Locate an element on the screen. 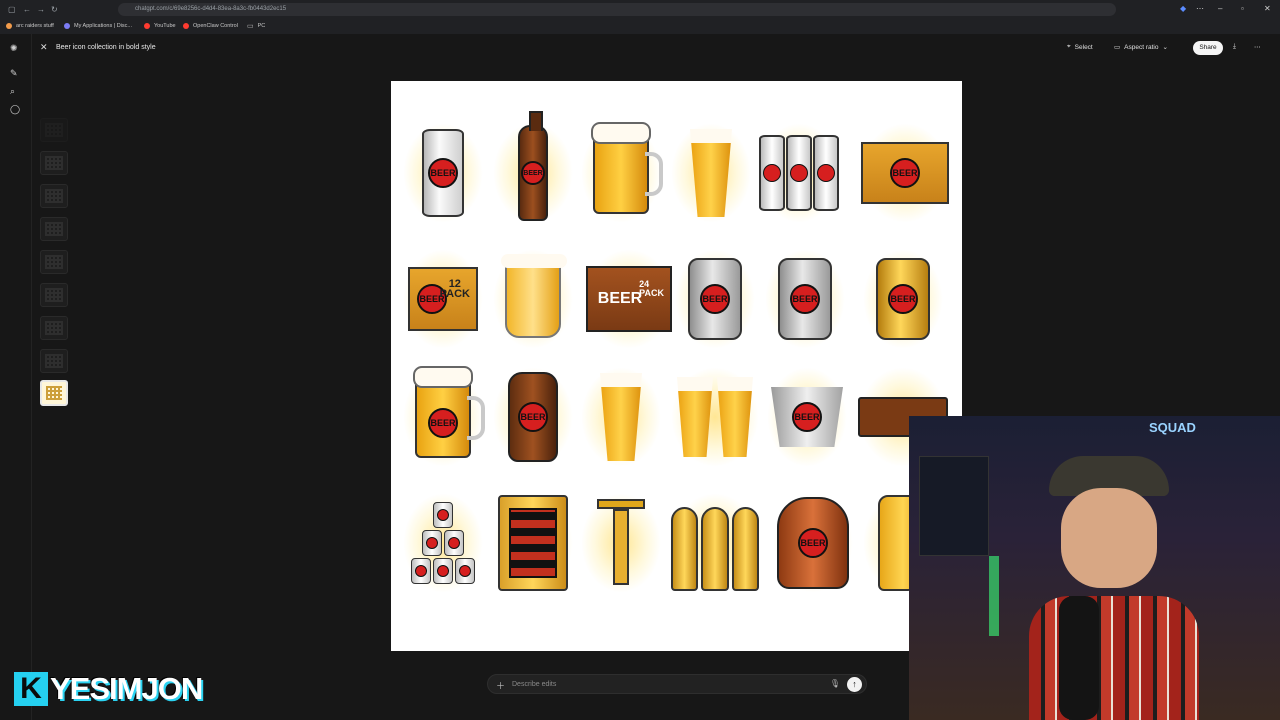 Image resolution: width=1280 pixels, height=720 pixels. twelve-pack-text: 12 PACK is located at coordinates (454, 289).